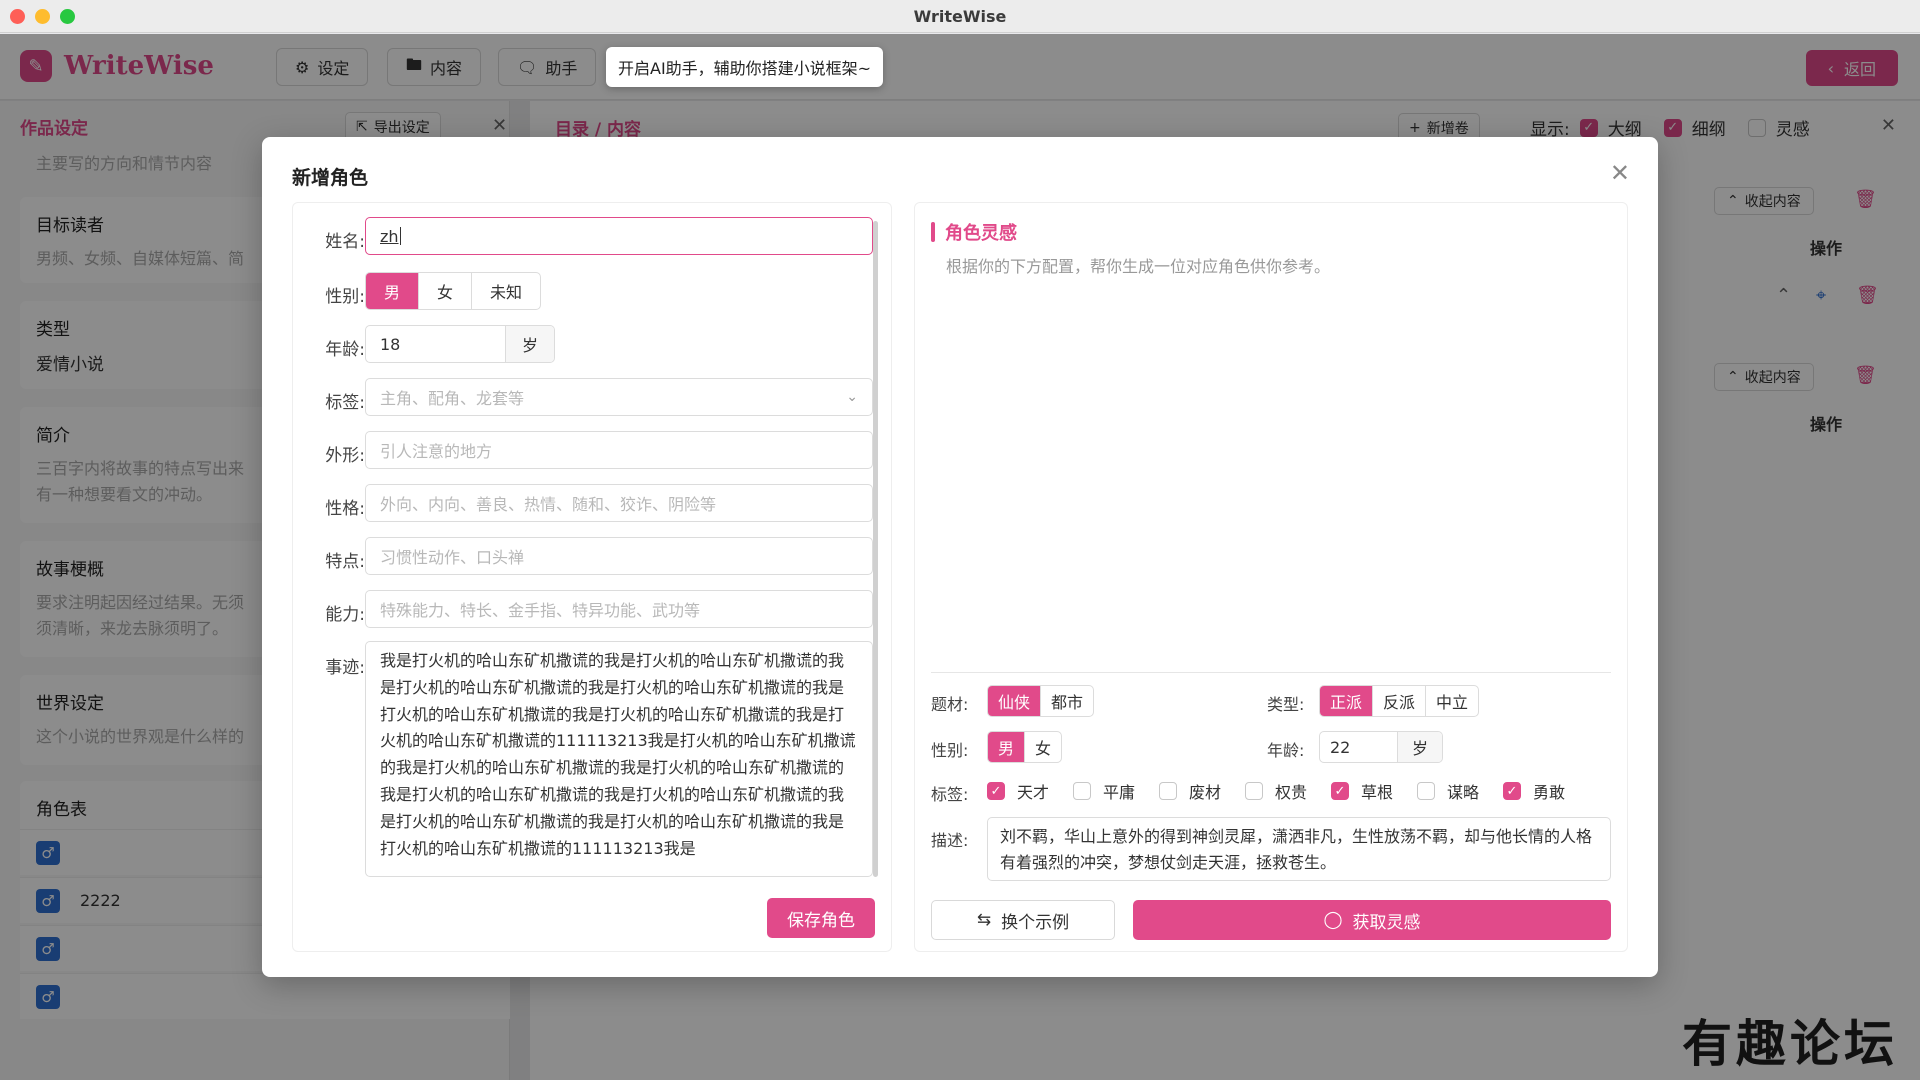 The image size is (1920, 1080). I want to click on divider, so click(1271, 672).